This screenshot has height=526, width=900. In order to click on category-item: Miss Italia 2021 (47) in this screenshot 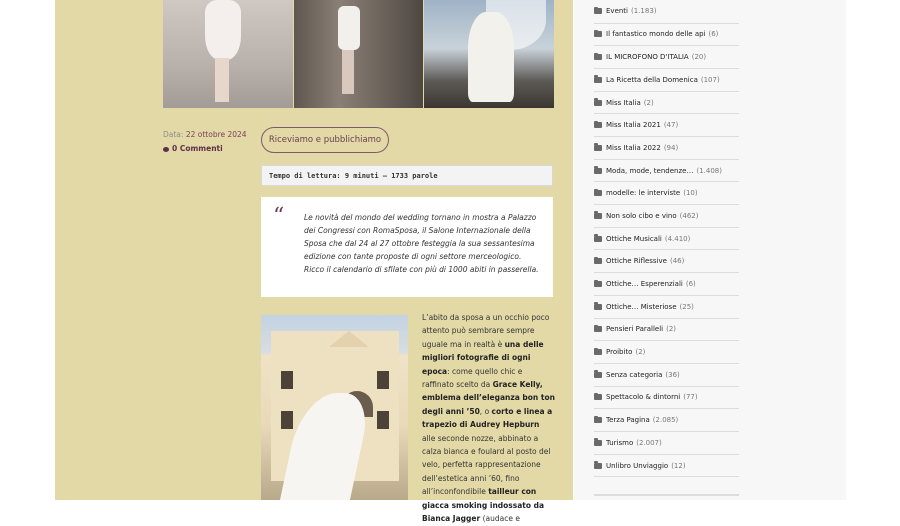, I will do `click(666, 126)`.